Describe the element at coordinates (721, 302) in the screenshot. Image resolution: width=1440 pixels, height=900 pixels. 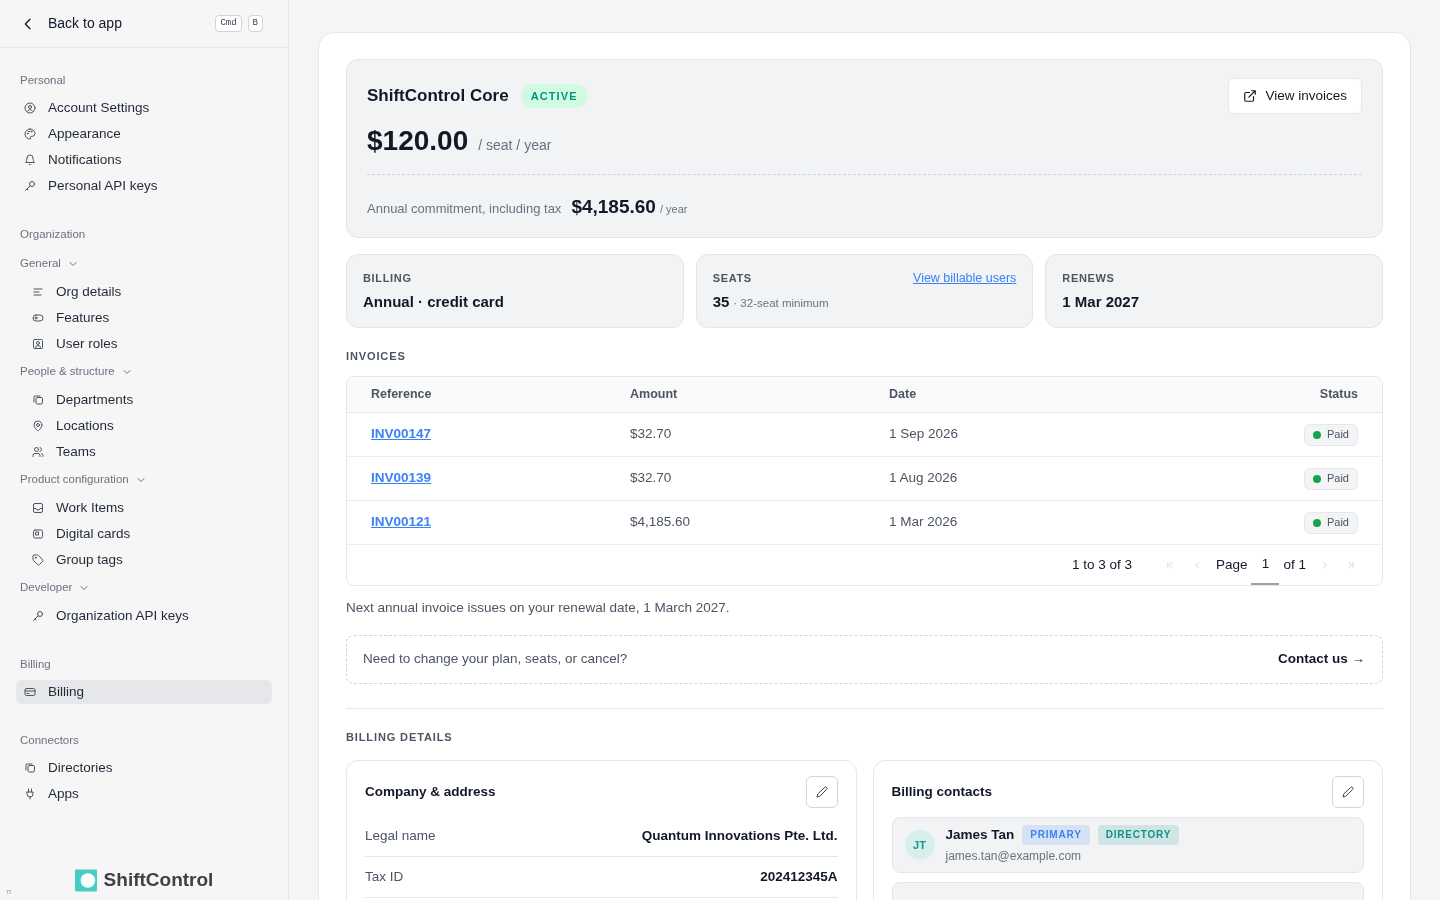
I see `stat-value: 35` at that location.